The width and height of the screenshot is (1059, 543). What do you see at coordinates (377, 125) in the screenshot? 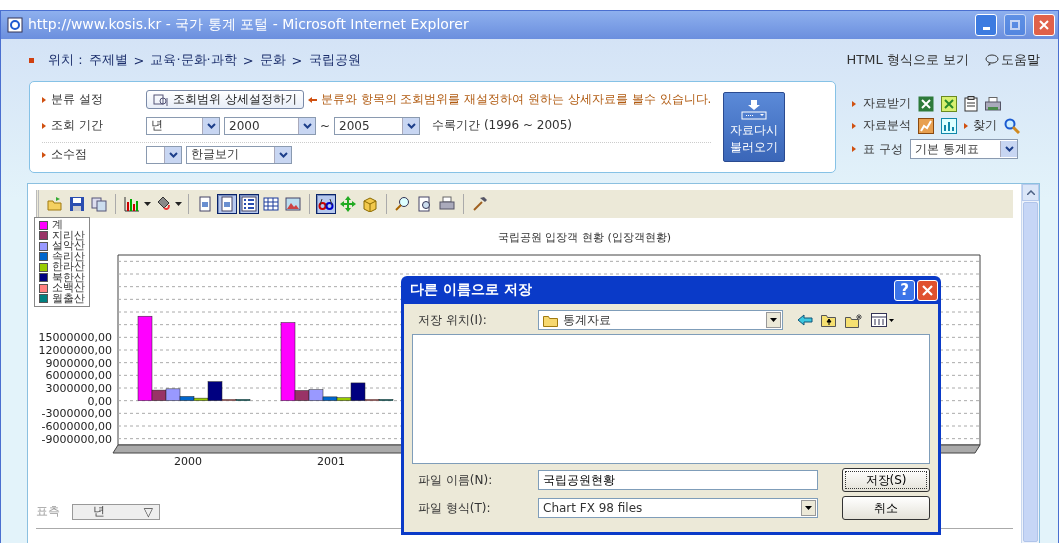
I see `end-year-select: 2005` at bounding box center [377, 125].